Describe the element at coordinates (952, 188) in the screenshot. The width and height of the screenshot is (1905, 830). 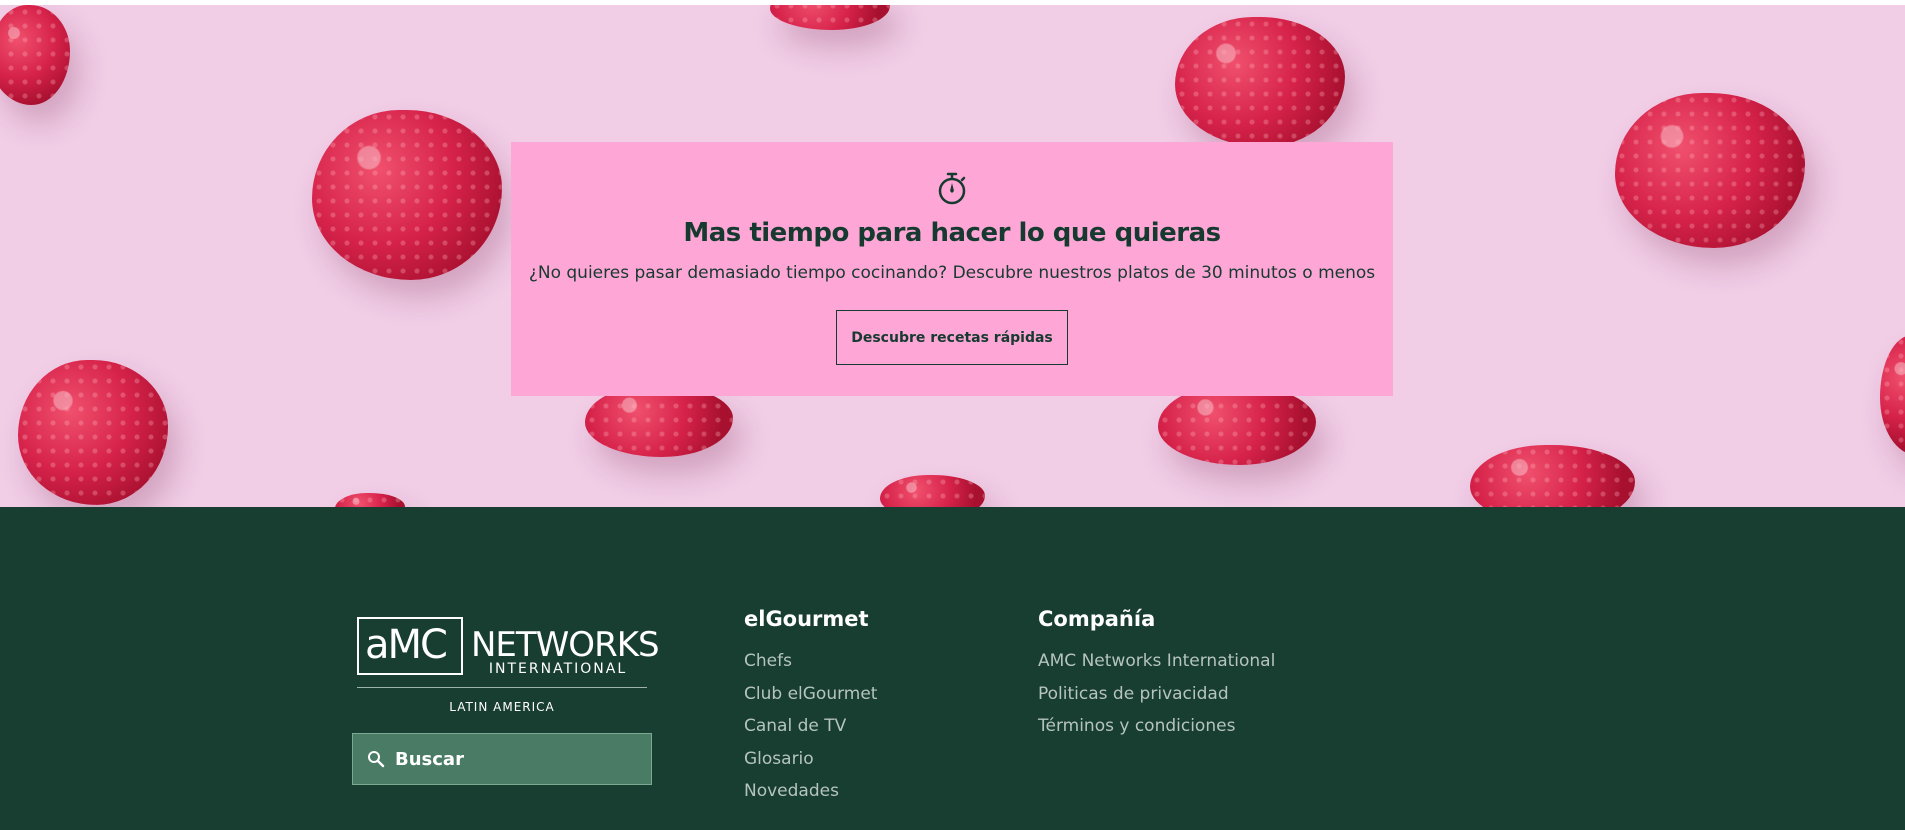
I see `stopwatch-icon` at that location.